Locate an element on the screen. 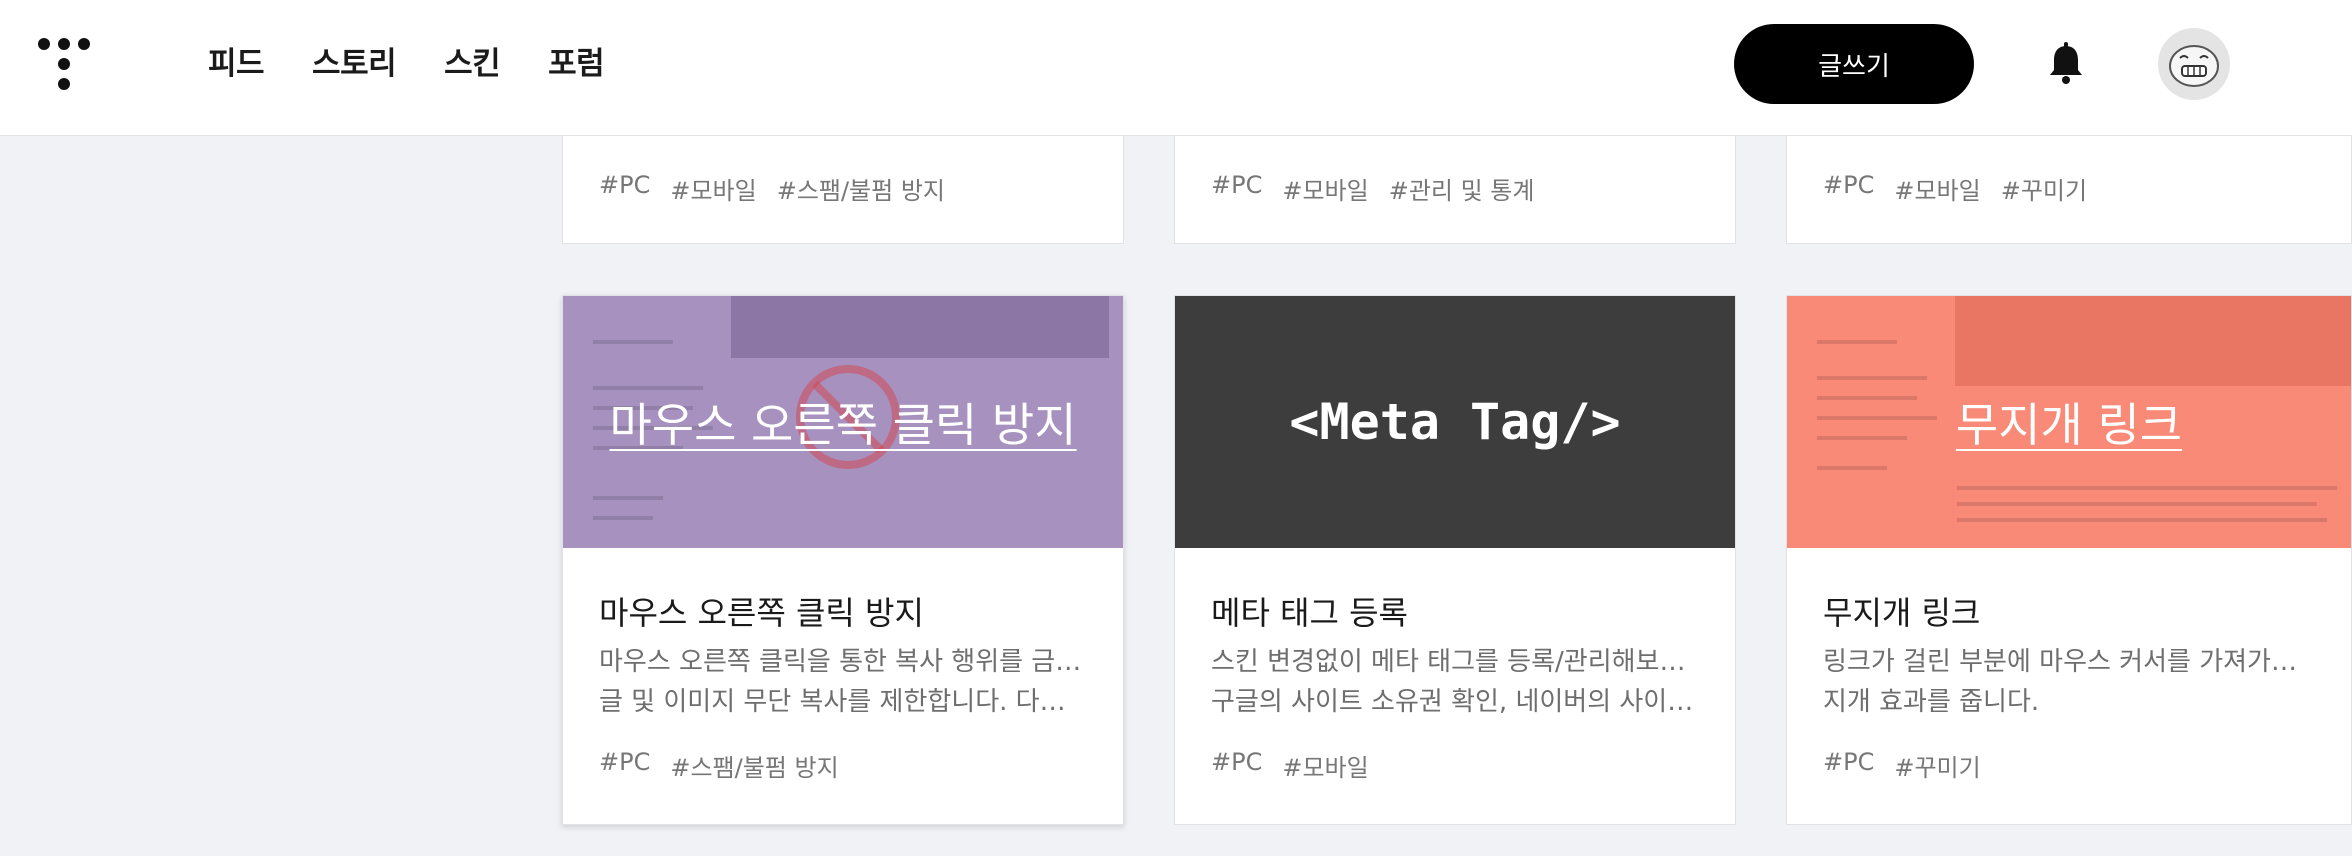 The image size is (2352, 856). card-title: 무지개 링크 is located at coordinates (1901, 611).